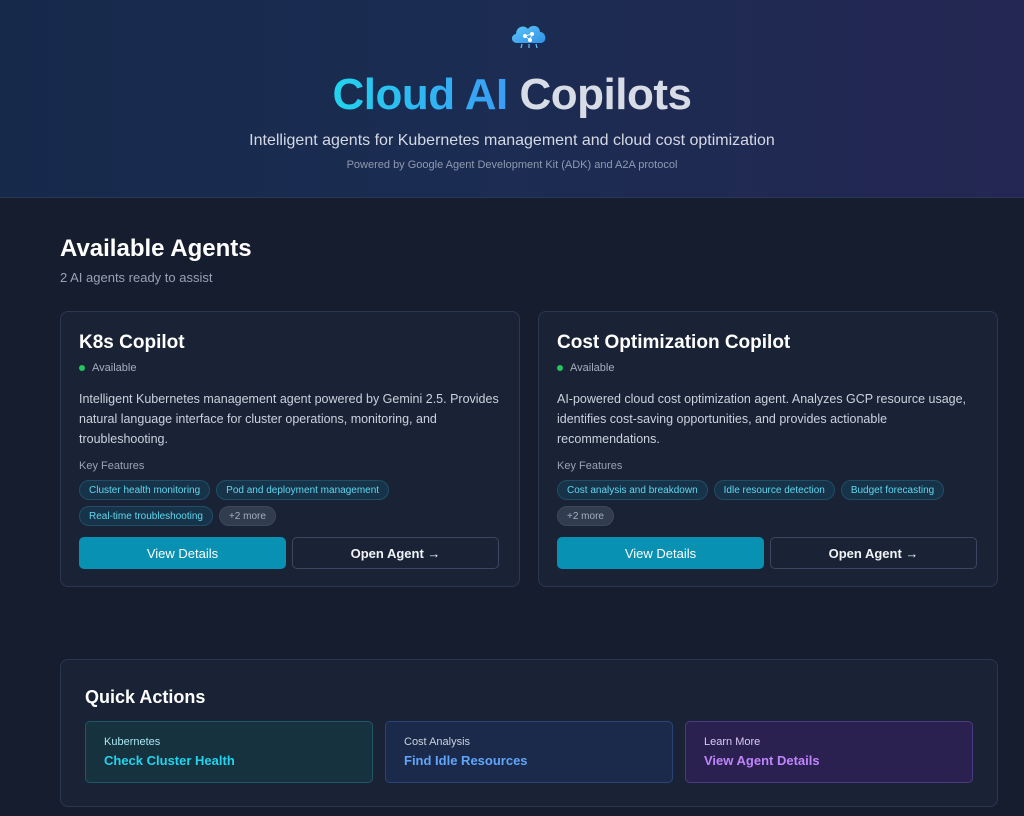 The height and width of the screenshot is (816, 1024). I want to click on quick-action-find-idle-resources: Cost Analysis Find Idle Resources, so click(529, 752).